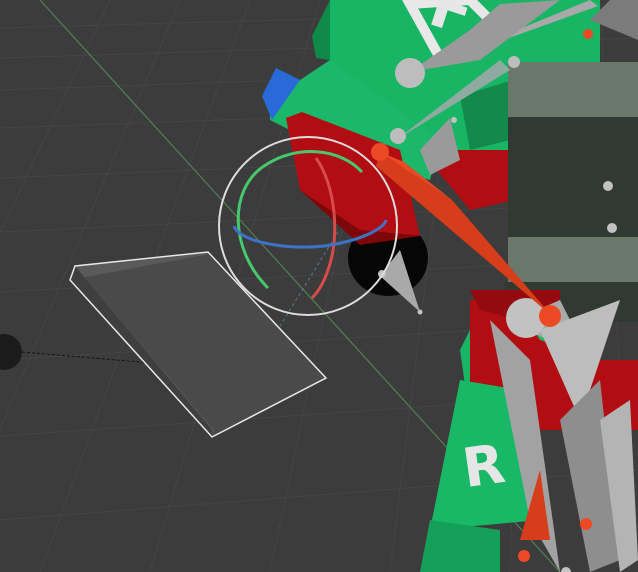 The image size is (638, 572). I want to click on right-side-panels, so click(571, 192).